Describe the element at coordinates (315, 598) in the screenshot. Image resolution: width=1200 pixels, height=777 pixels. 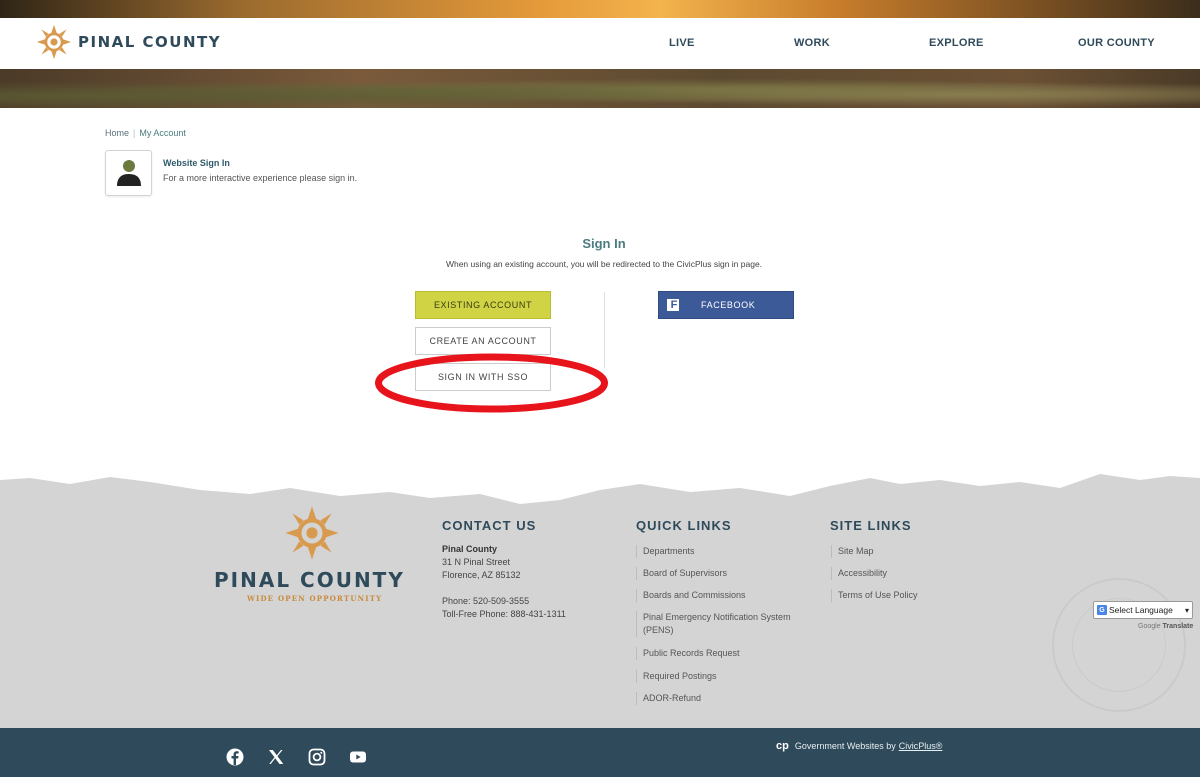
I see `footer-tagline: WIDE OPEN OPPORTUNITY` at that location.